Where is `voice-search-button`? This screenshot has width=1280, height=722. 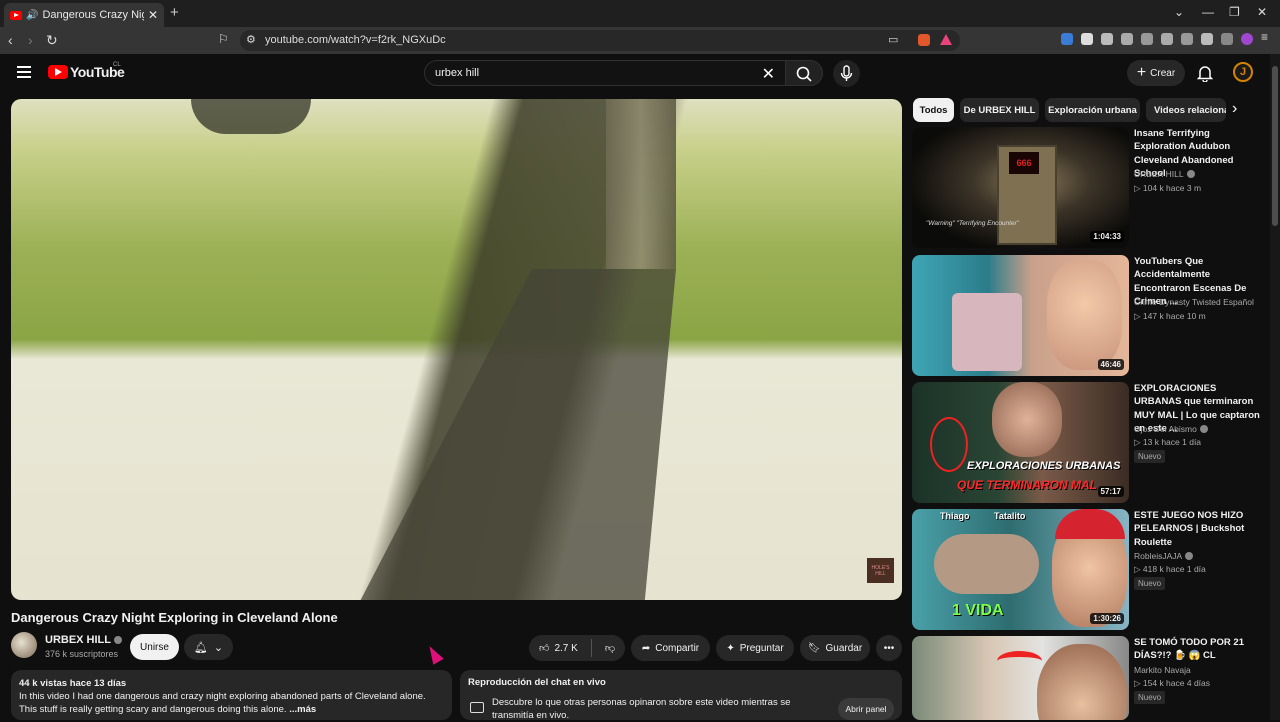 voice-search-button is located at coordinates (846, 73).